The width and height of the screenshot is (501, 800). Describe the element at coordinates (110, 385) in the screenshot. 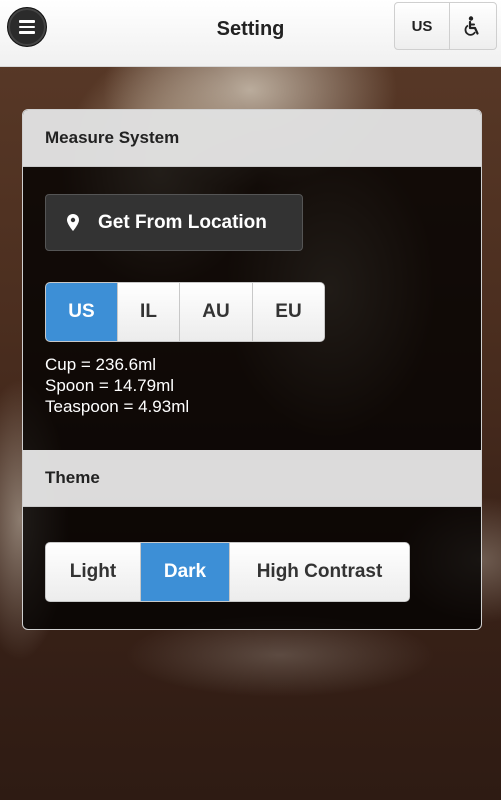

I see `spoon-conversion: Spoon = 14.79ml` at that location.